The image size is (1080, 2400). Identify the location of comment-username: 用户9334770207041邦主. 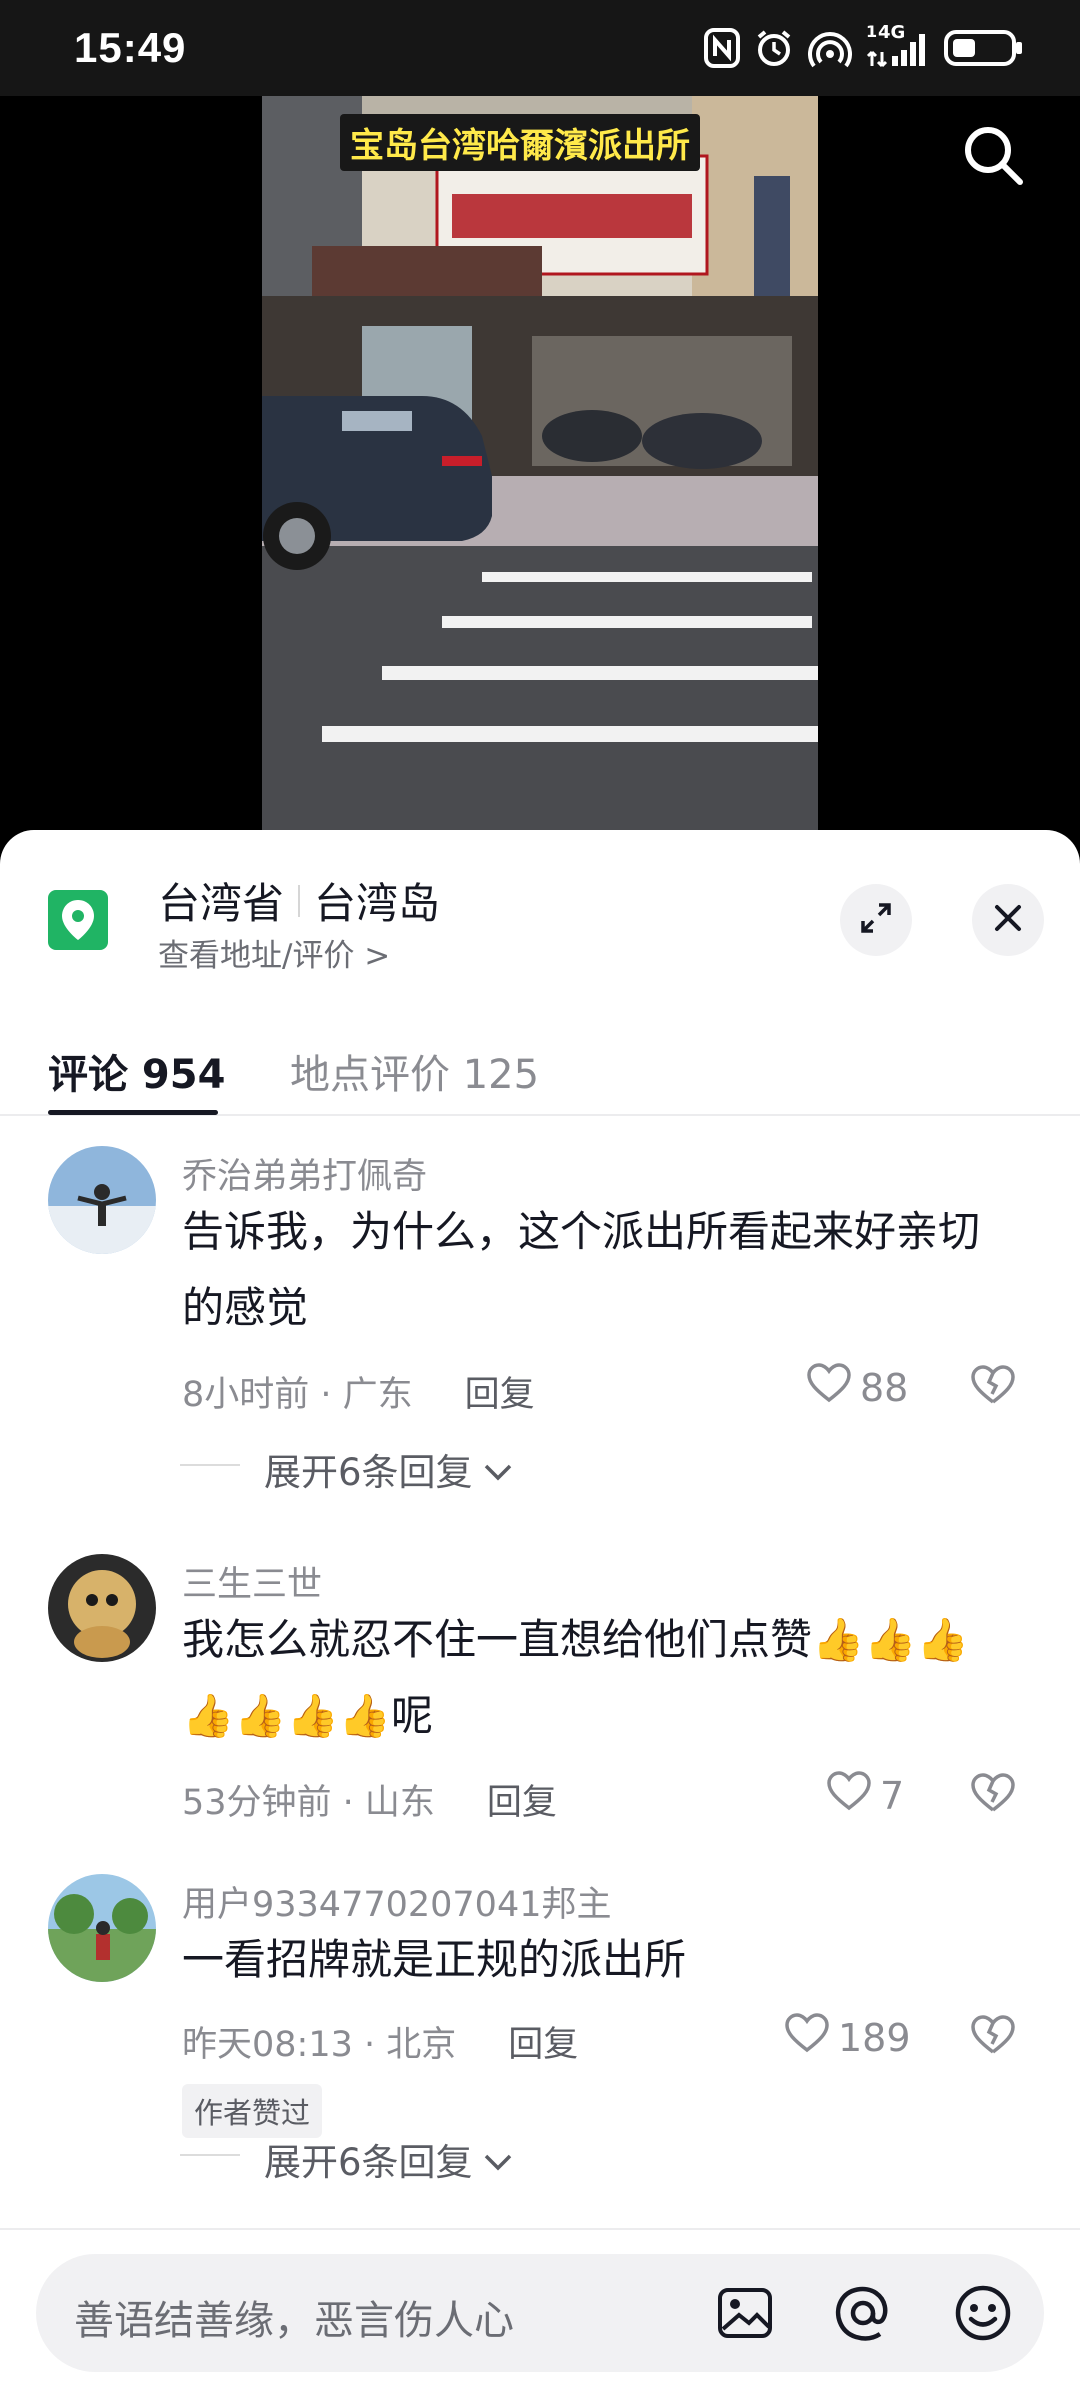
(397, 1901).